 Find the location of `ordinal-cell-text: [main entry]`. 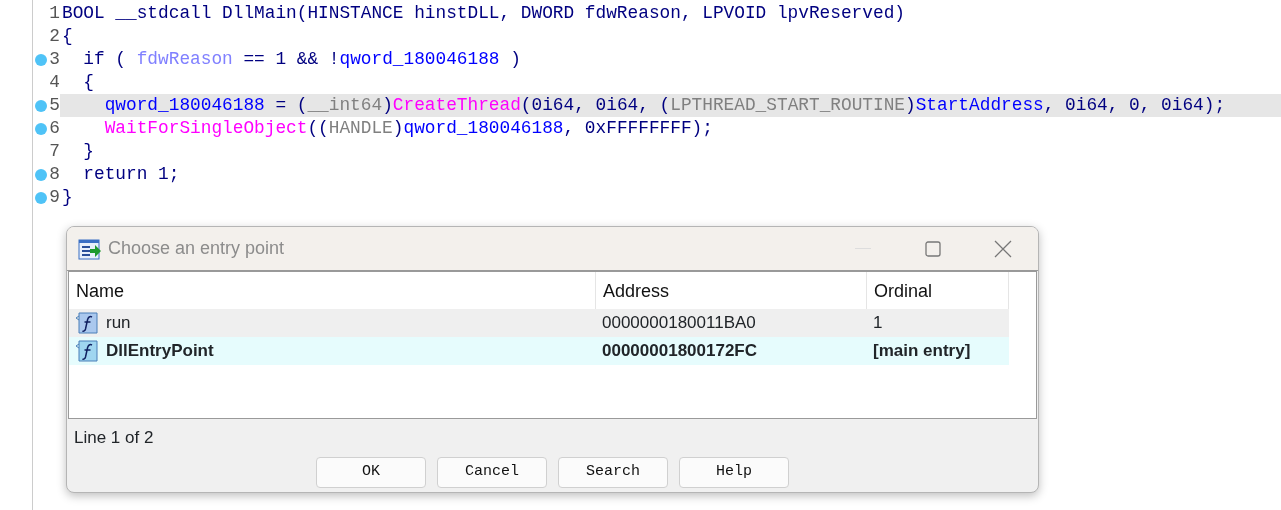

ordinal-cell-text: [main entry] is located at coordinates (922, 351).